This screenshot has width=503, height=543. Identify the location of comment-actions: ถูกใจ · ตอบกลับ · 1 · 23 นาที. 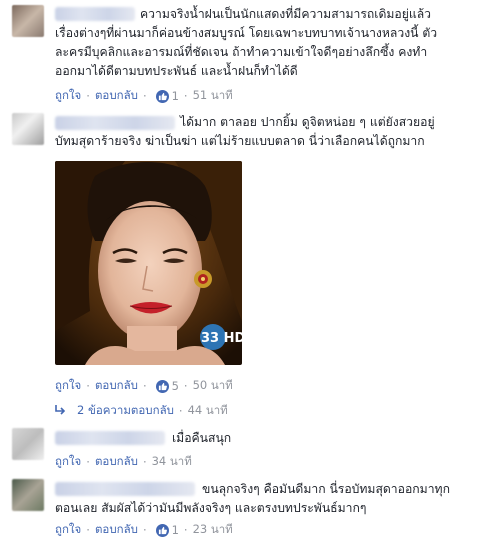
(144, 530).